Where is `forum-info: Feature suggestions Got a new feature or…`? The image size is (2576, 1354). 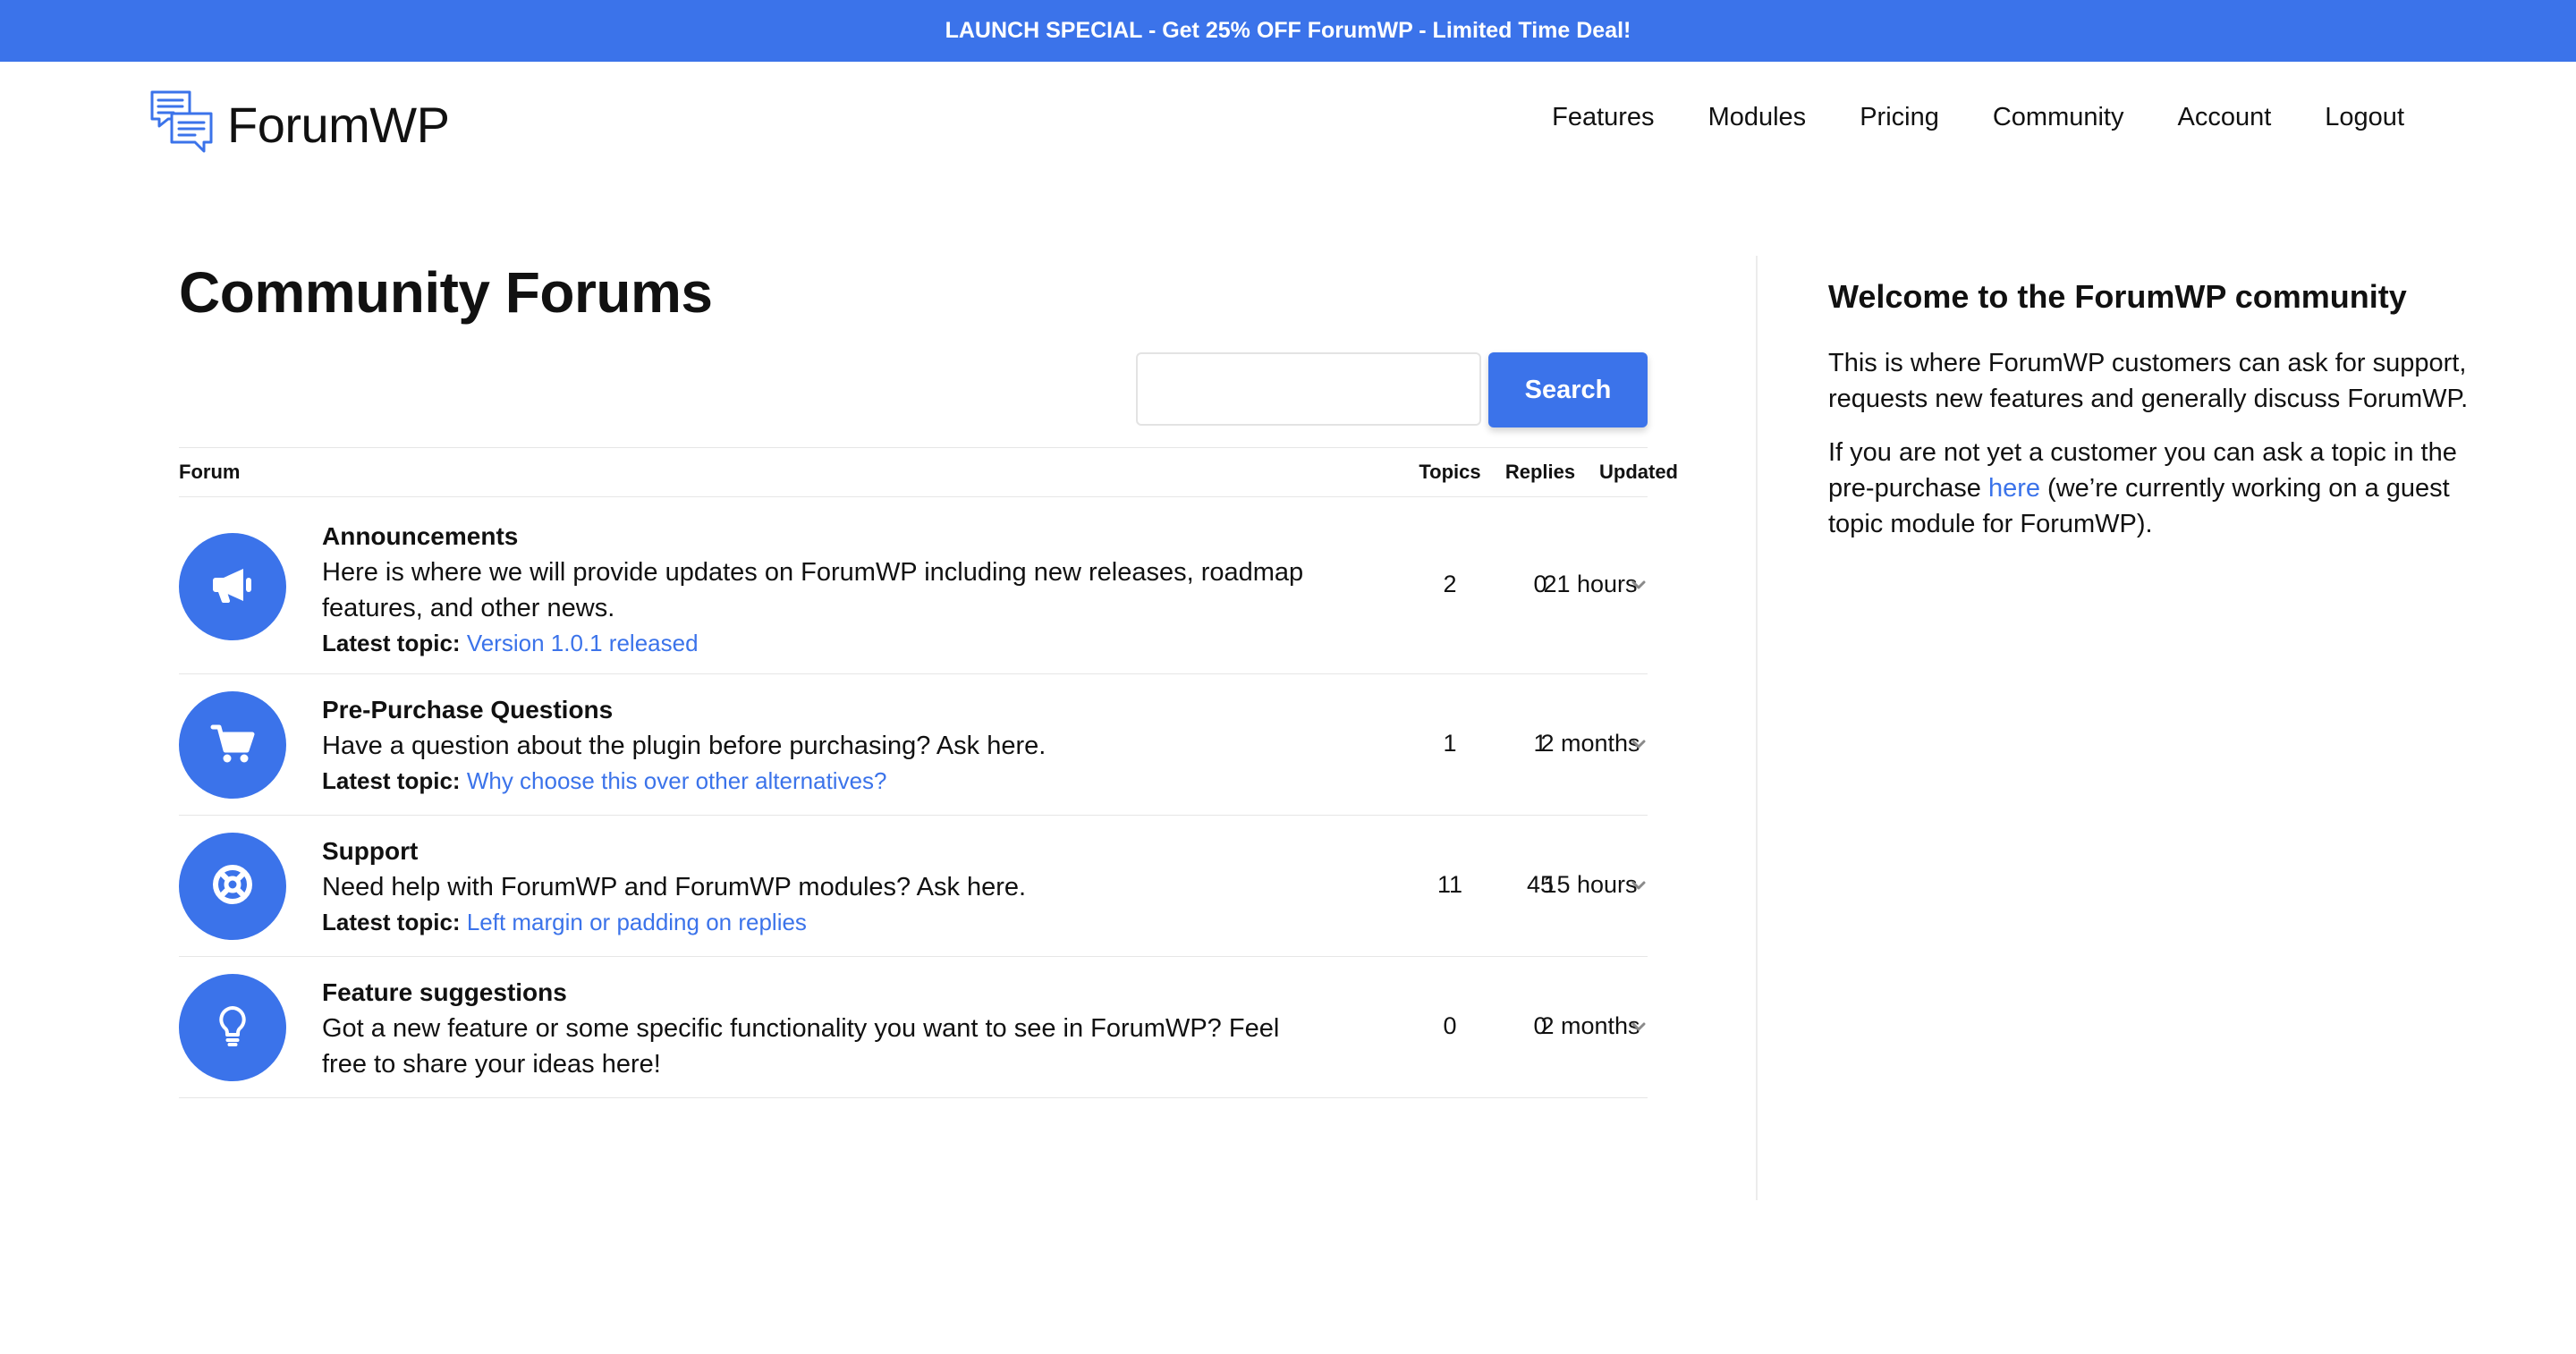
forum-info: Feature suggestions Got a new feature or… is located at coordinates (823, 1028).